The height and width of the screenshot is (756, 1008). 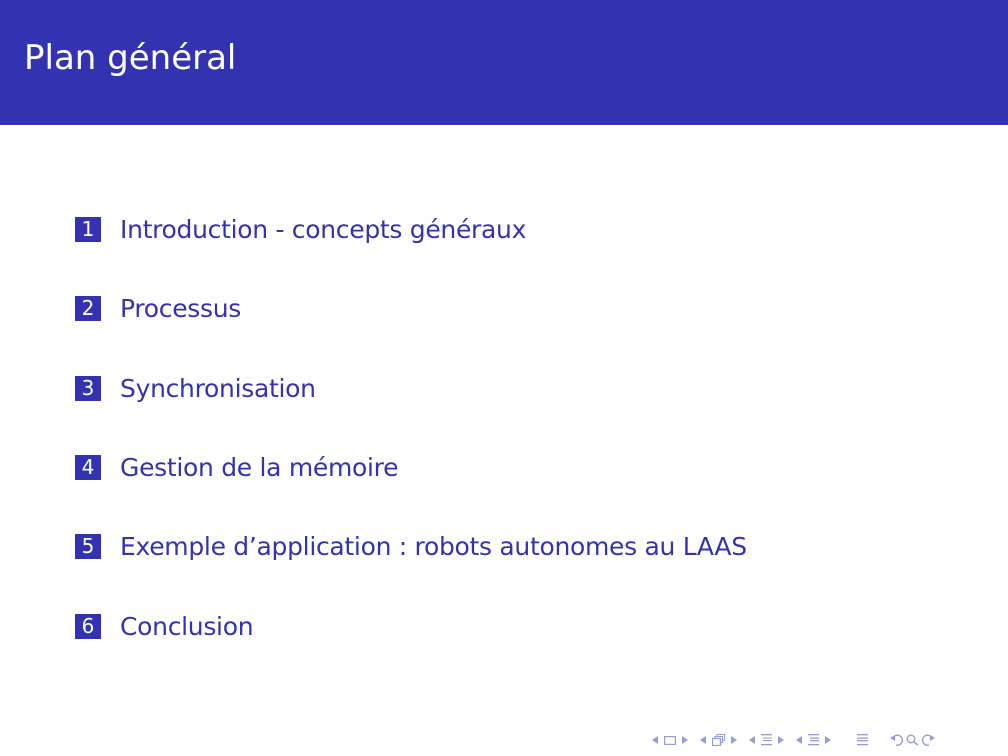 What do you see at coordinates (799, 740) in the screenshot?
I see `prev-section-arrow-icon` at bounding box center [799, 740].